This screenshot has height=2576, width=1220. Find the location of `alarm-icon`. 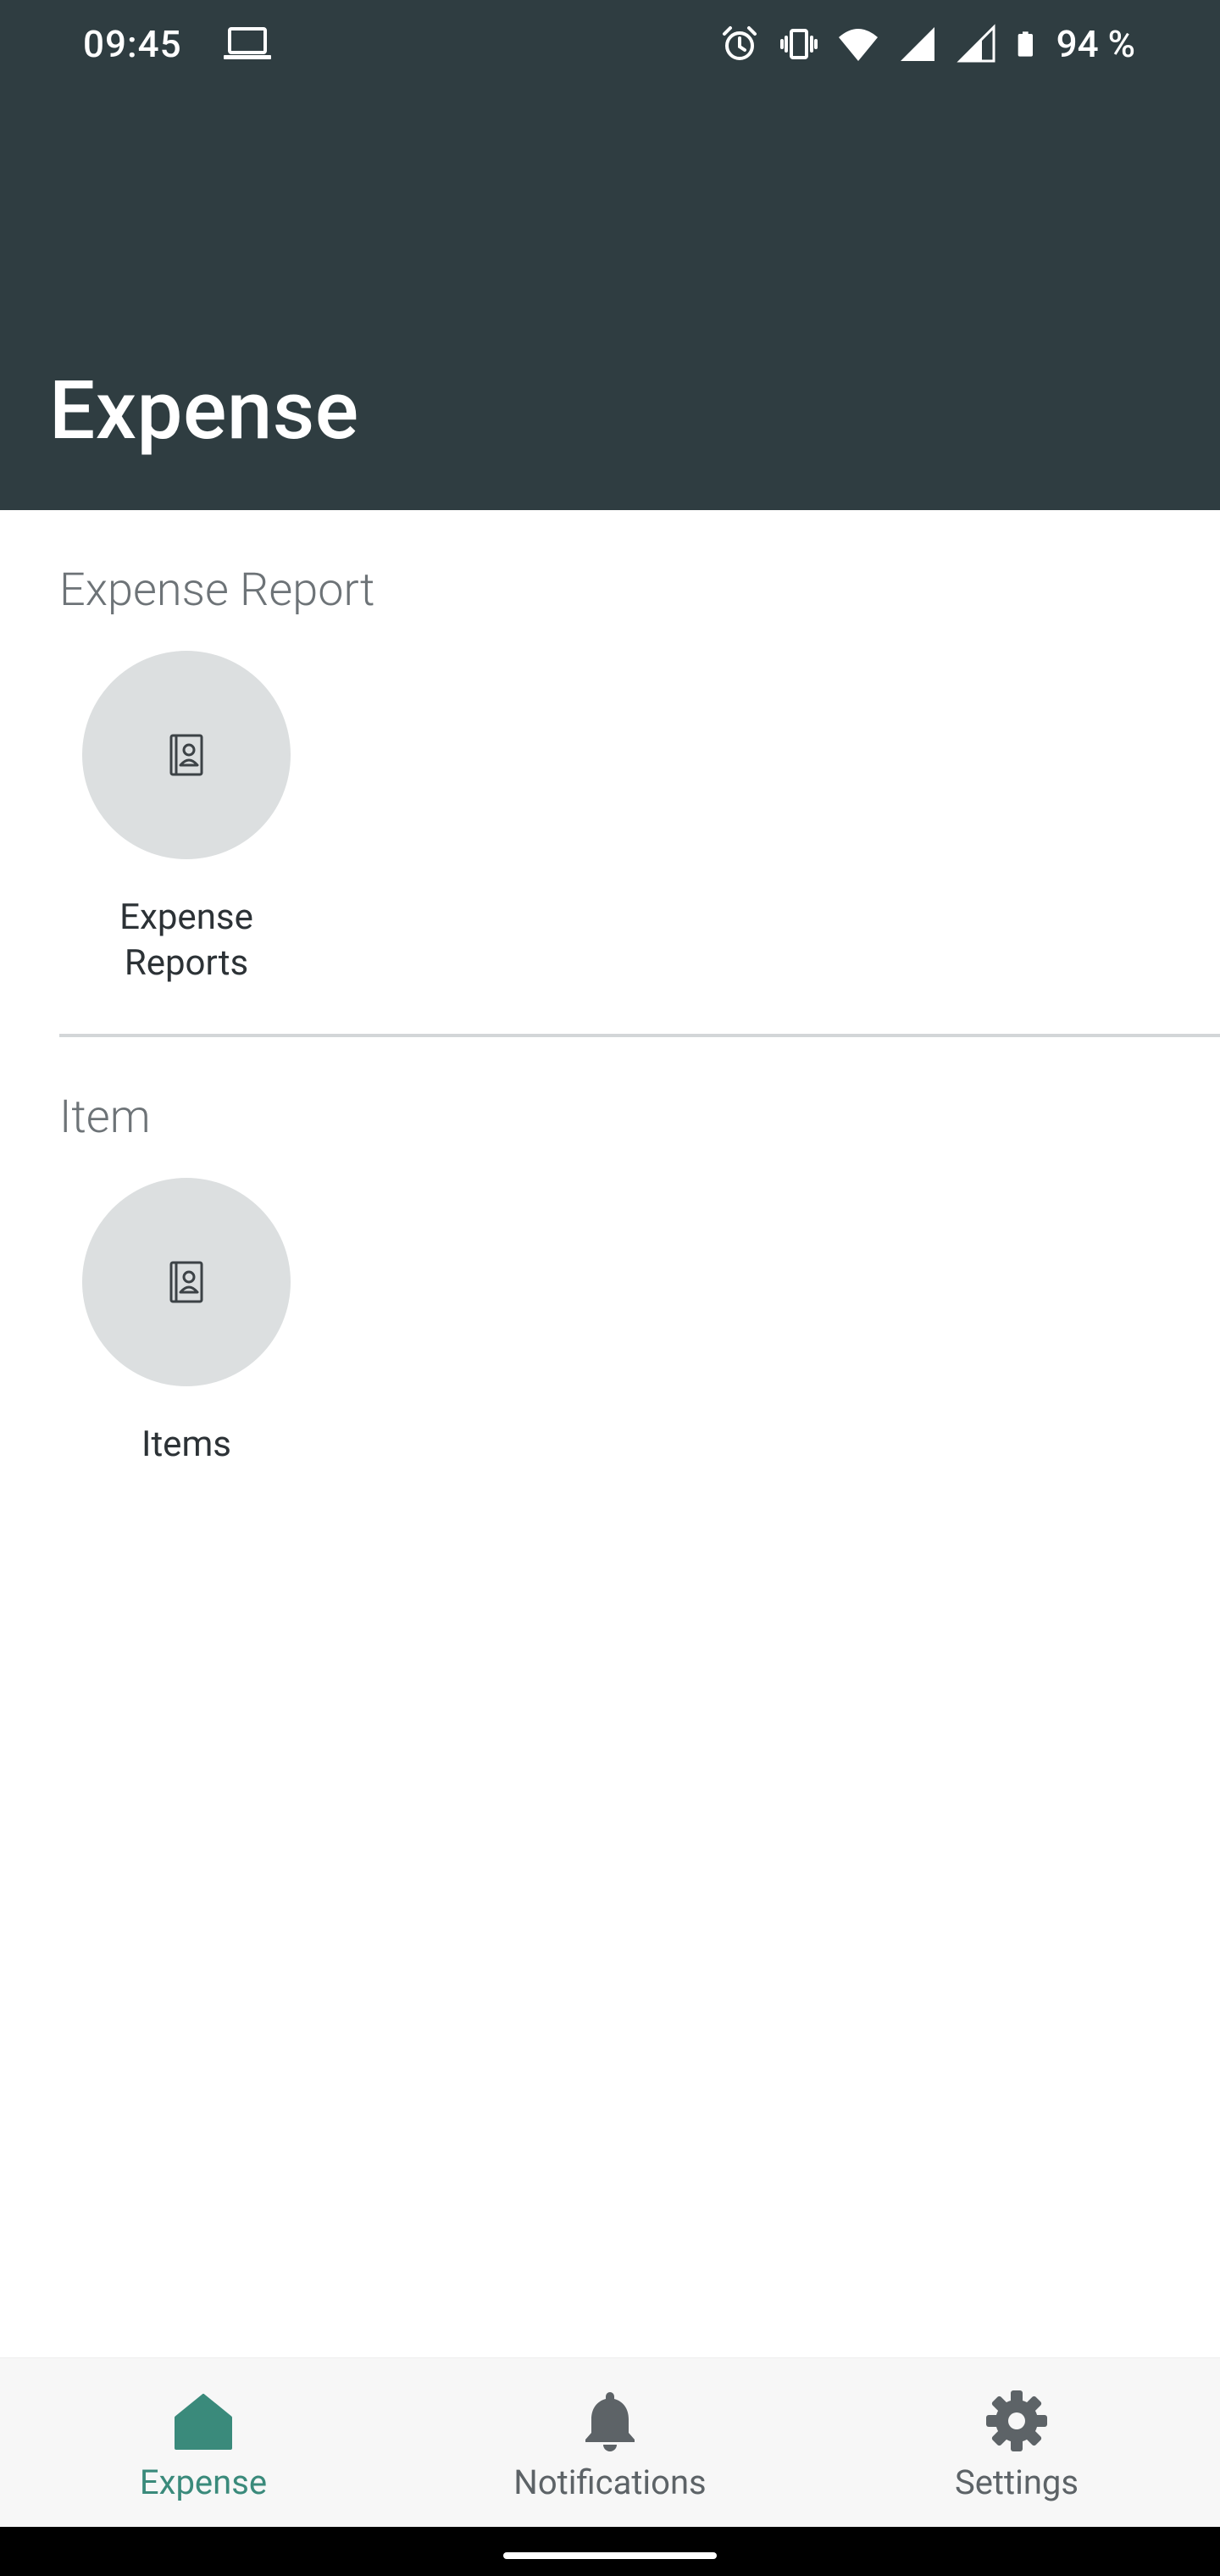

alarm-icon is located at coordinates (739, 43).